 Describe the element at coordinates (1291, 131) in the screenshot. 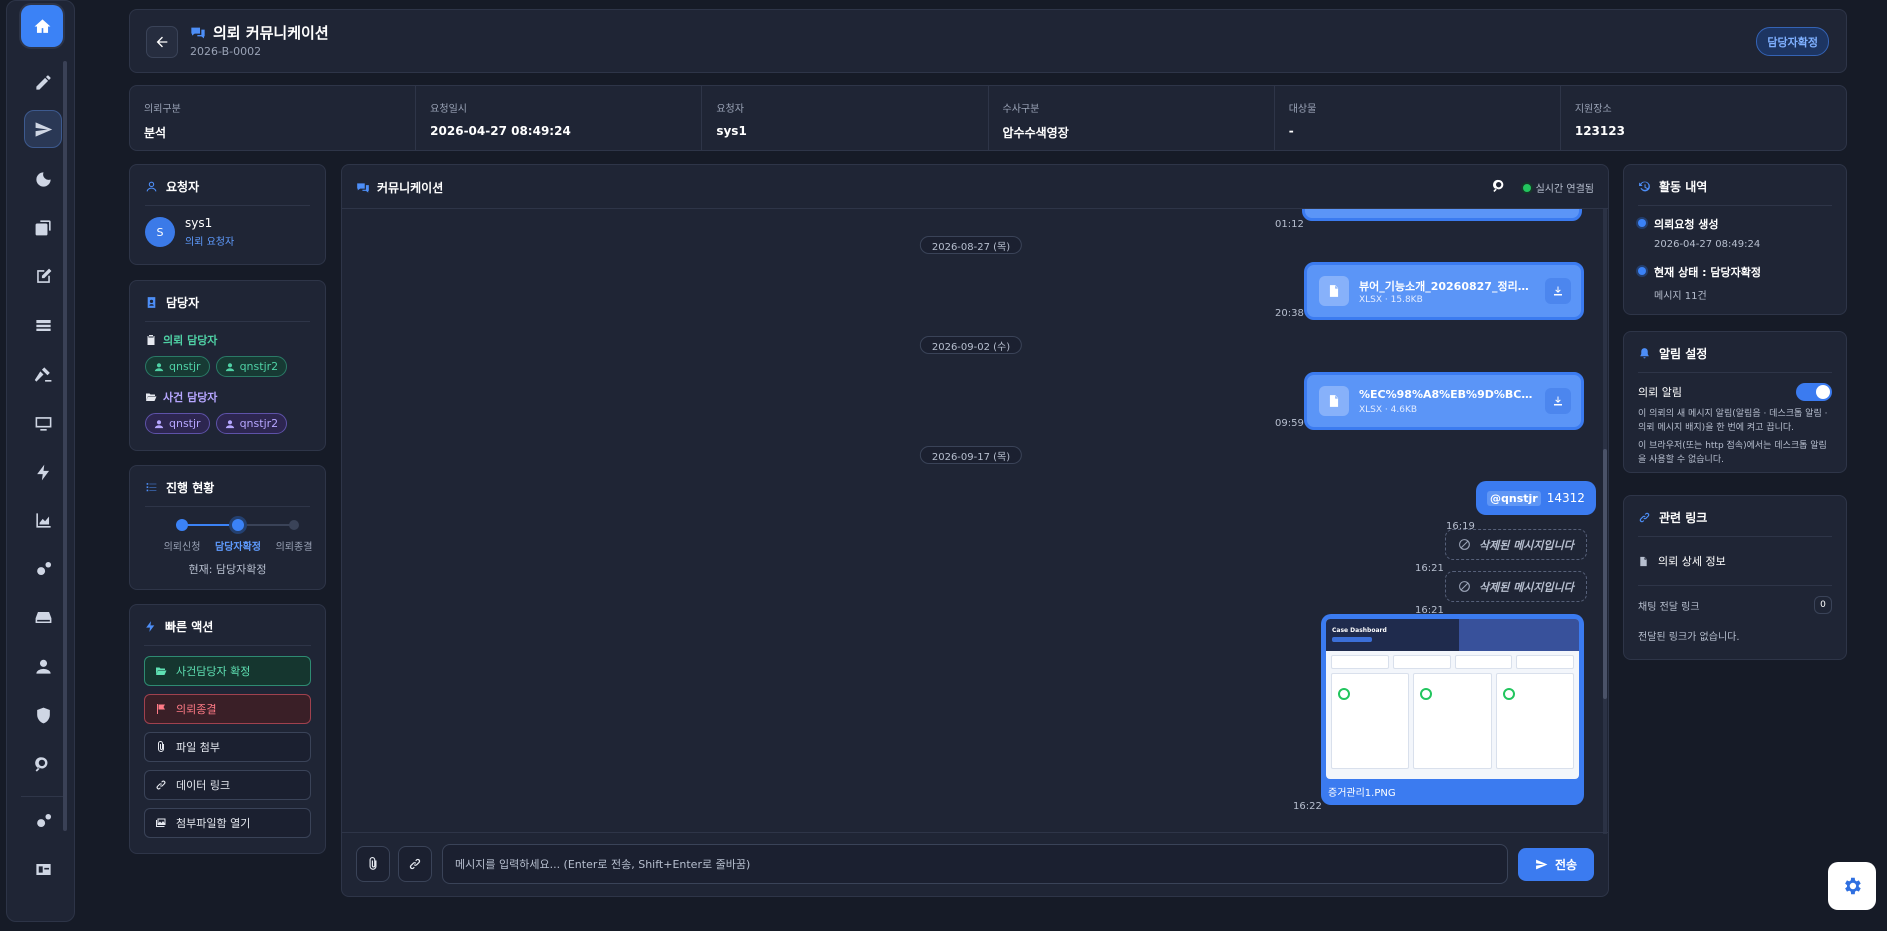

I see `info-value: -` at that location.